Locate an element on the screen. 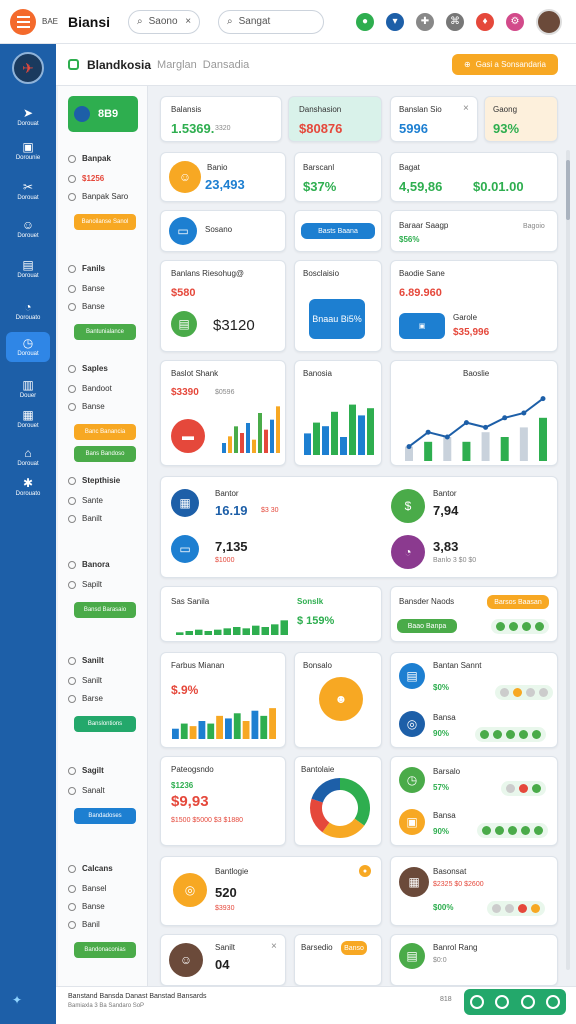 The height and width of the screenshot is (1024, 576). promo-card: Bosclaisio Bnaau Bi5% is located at coordinates (338, 306).